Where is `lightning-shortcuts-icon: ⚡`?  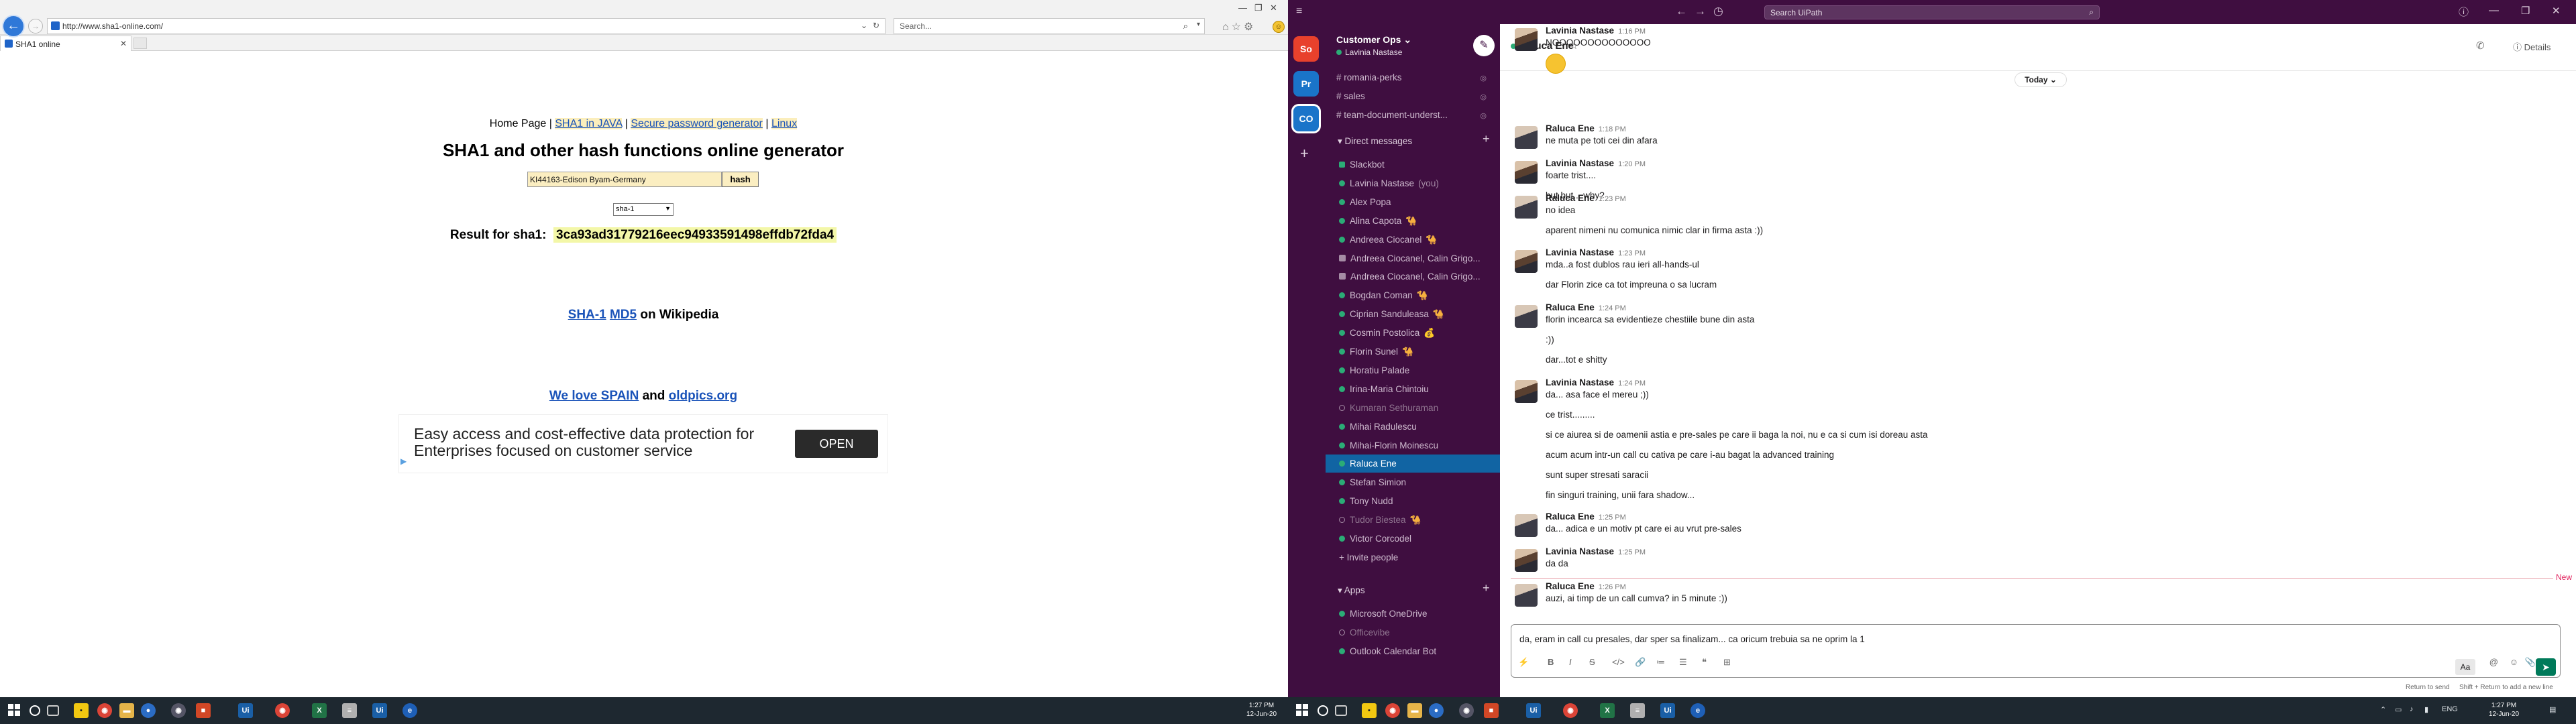 lightning-shortcuts-icon: ⚡ is located at coordinates (1523, 666).